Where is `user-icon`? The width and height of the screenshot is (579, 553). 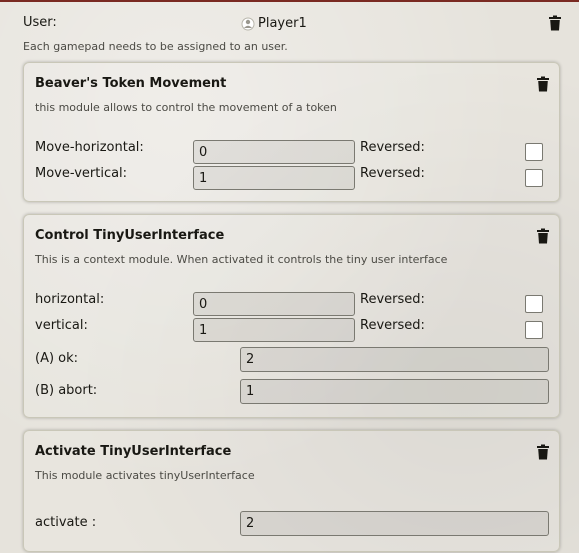
user-icon is located at coordinates (248, 24).